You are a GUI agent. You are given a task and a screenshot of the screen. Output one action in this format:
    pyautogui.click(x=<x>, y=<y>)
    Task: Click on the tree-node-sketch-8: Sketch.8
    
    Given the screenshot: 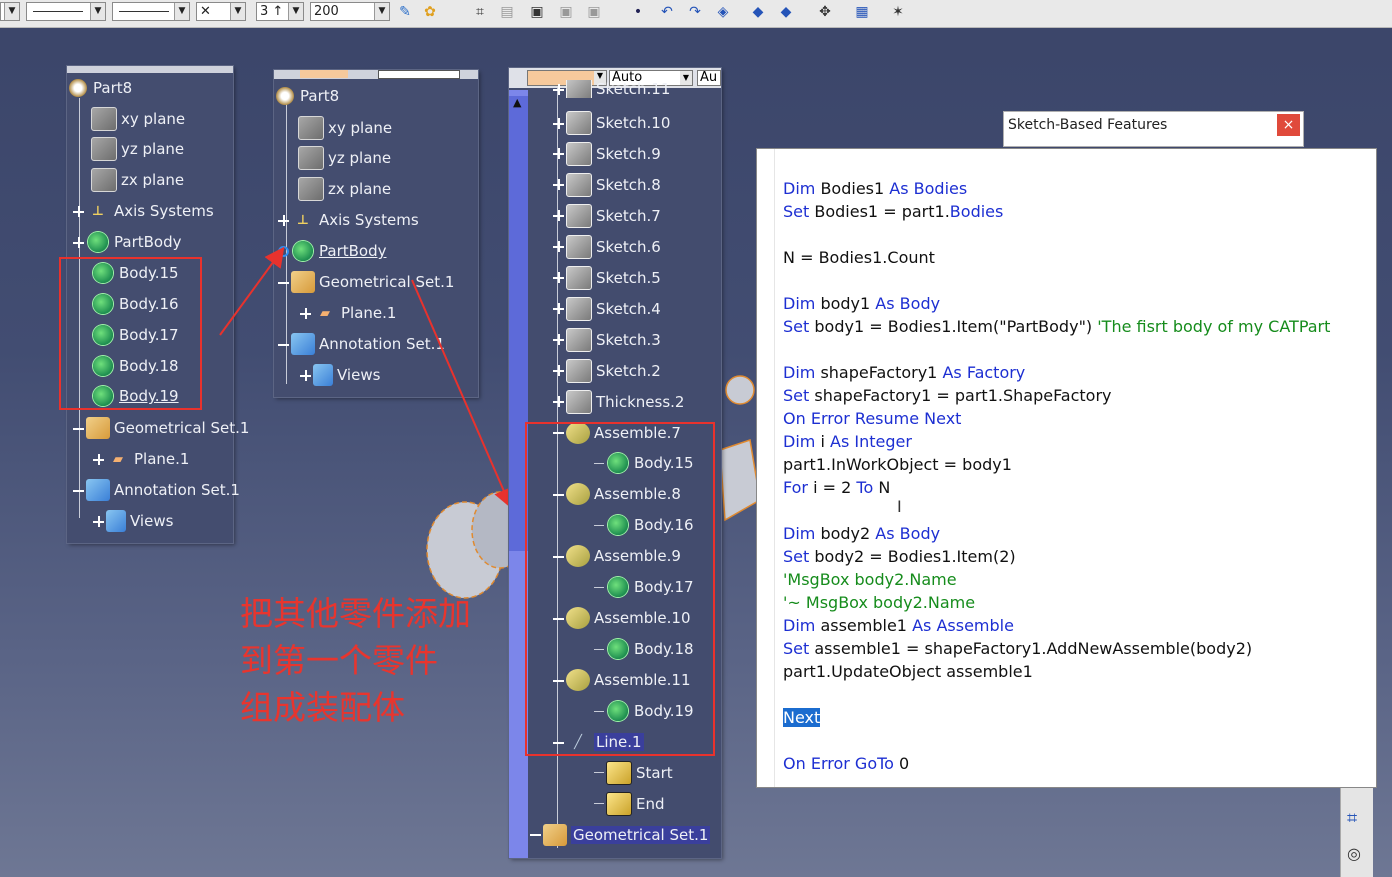 What is the action you would take?
    pyautogui.click(x=607, y=184)
    